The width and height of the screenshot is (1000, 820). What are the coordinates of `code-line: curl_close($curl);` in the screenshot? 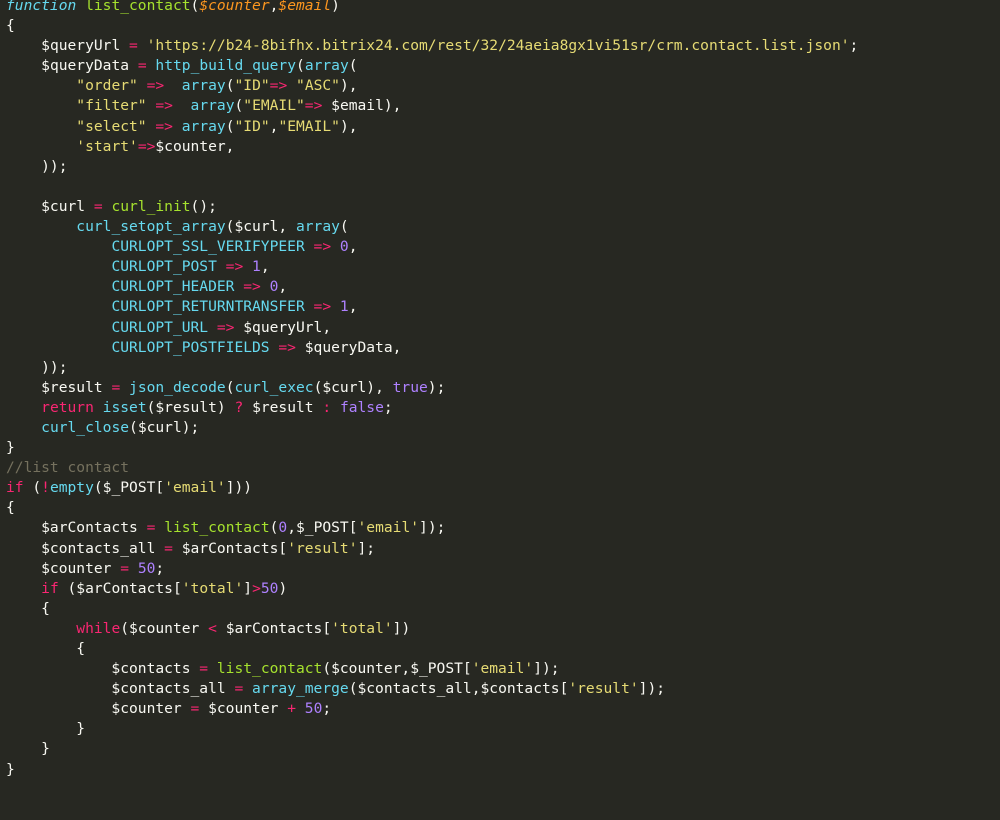 It's located at (503, 428).